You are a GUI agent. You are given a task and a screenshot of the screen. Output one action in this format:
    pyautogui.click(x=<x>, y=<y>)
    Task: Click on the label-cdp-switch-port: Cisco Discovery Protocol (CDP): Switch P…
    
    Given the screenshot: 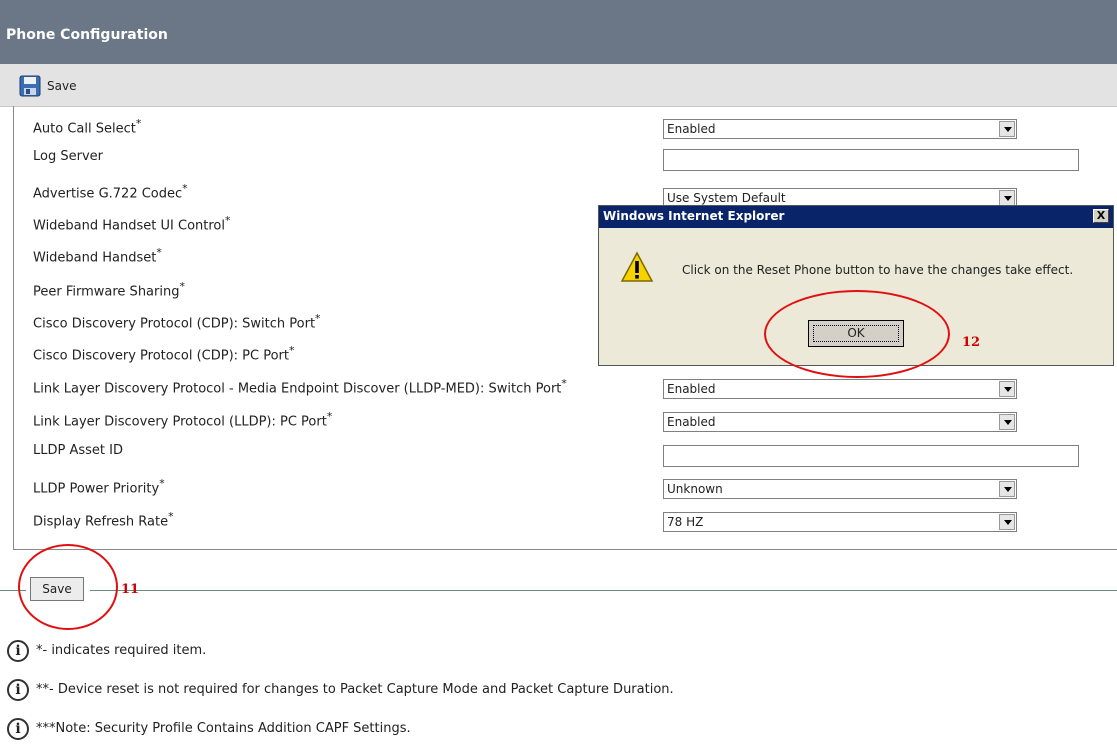 What is the action you would take?
    pyautogui.click(x=177, y=322)
    